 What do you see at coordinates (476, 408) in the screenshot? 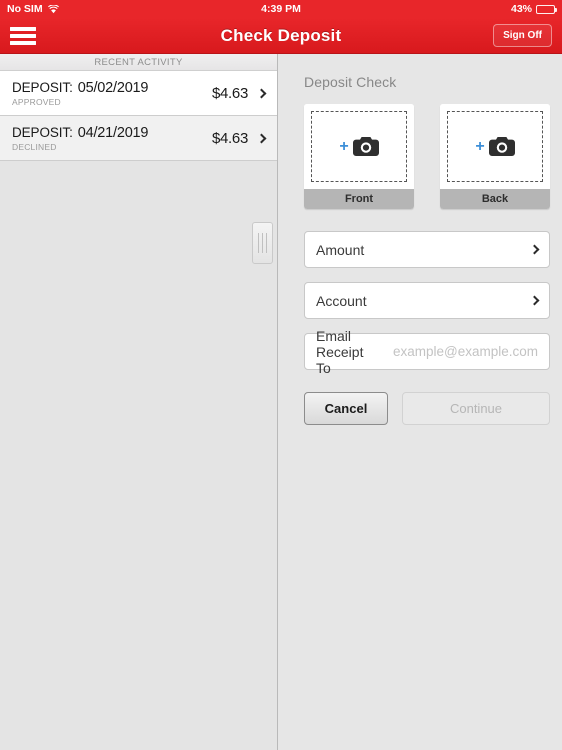
I see `continue-button: Continue` at bounding box center [476, 408].